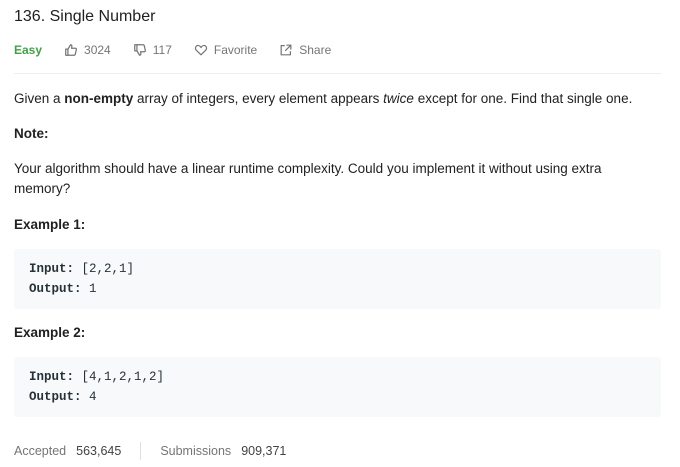 This screenshot has width=680, height=467. I want to click on header-divider, so click(337, 73).